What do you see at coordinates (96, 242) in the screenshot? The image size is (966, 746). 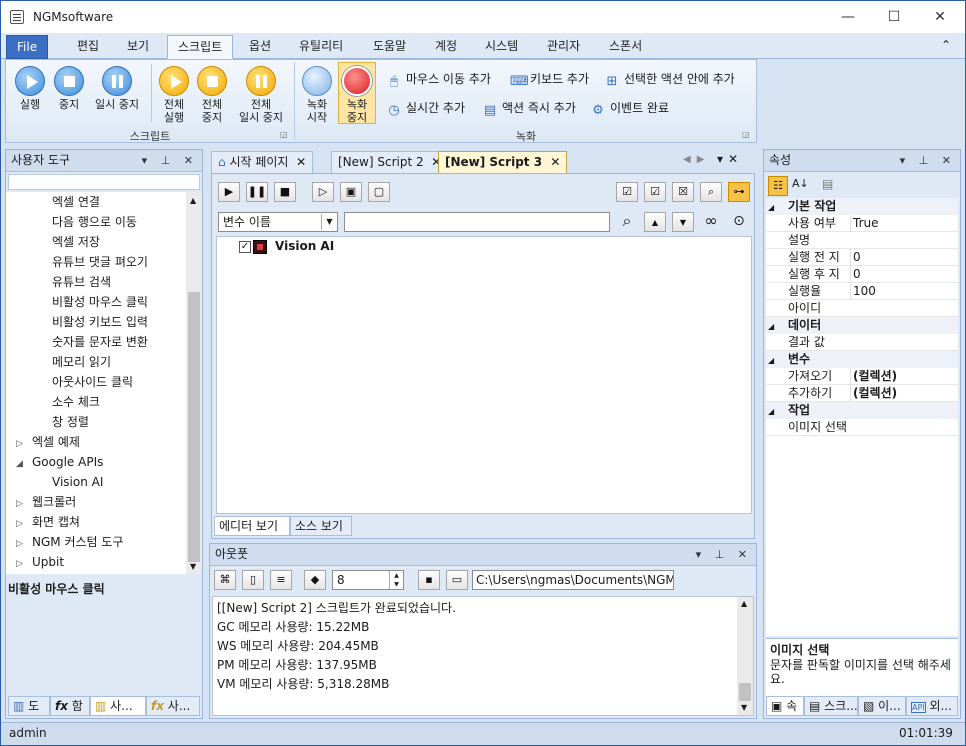 I see `tree-item: 엑셀 저장` at bounding box center [96, 242].